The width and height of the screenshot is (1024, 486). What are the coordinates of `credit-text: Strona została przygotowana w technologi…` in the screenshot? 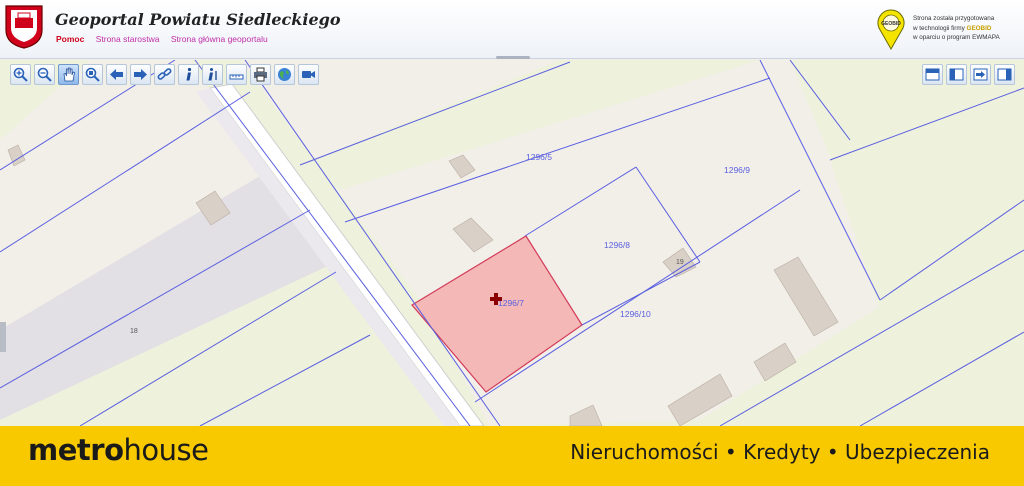 It's located at (956, 28).